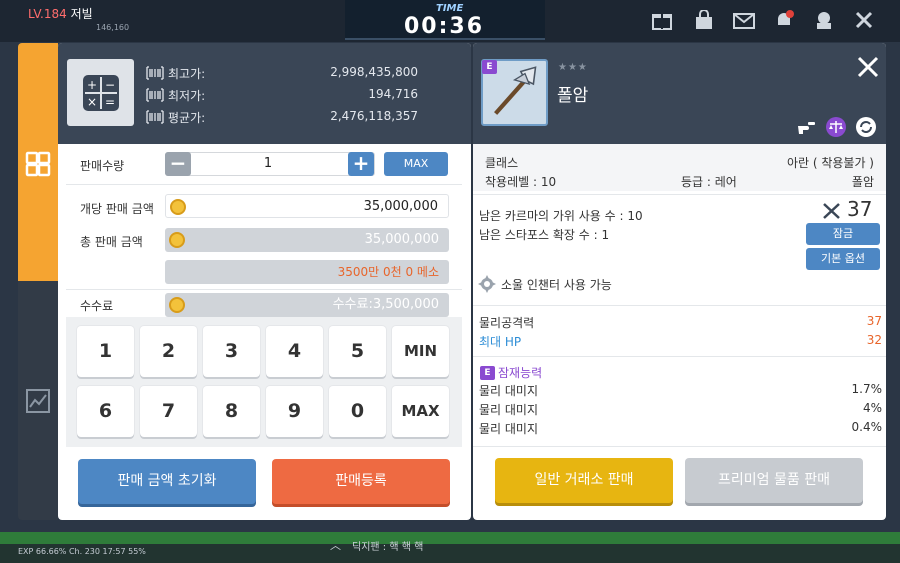 The image size is (900, 563). I want to click on chat-expand-icon: ︿, so click(335, 545).